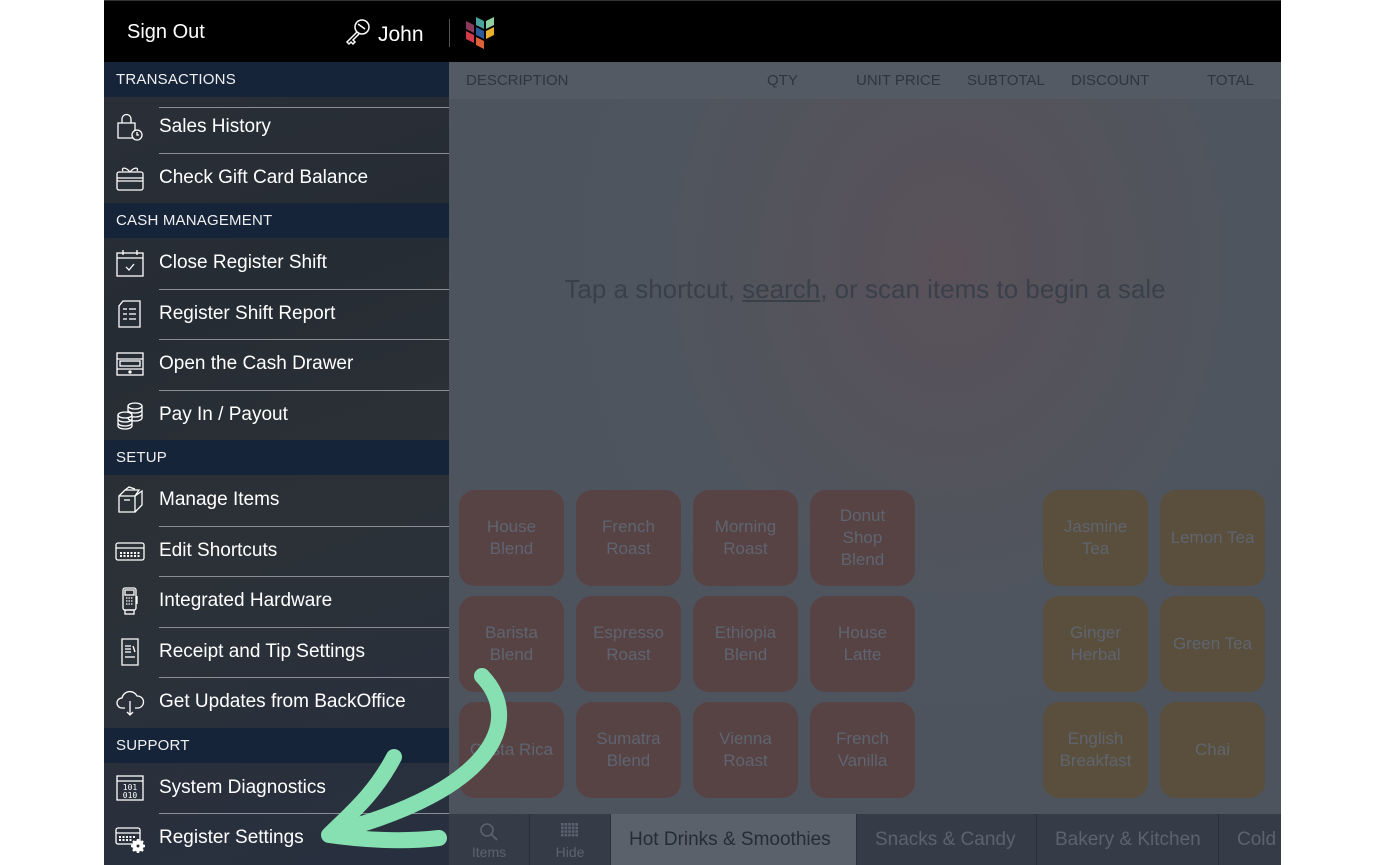 Image resolution: width=1386 pixels, height=865 pixels. I want to click on shortcut-tile-espresso-roast: Espresso Roast, so click(628, 644).